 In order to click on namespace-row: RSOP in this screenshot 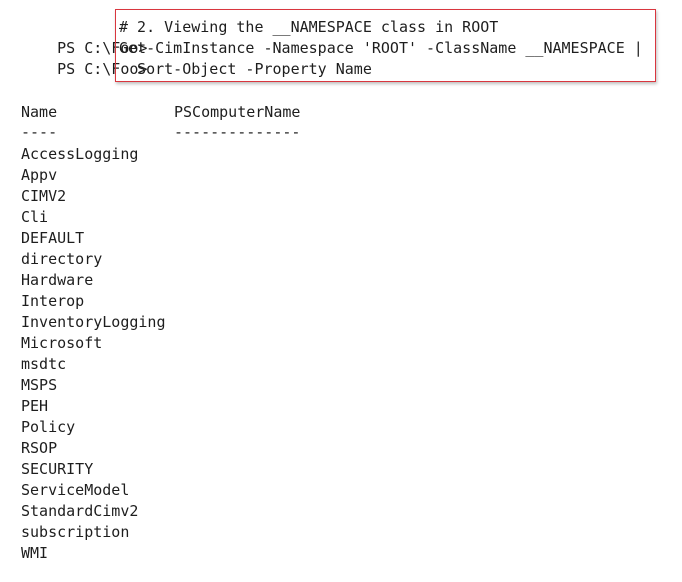, I will do `click(39, 448)`.